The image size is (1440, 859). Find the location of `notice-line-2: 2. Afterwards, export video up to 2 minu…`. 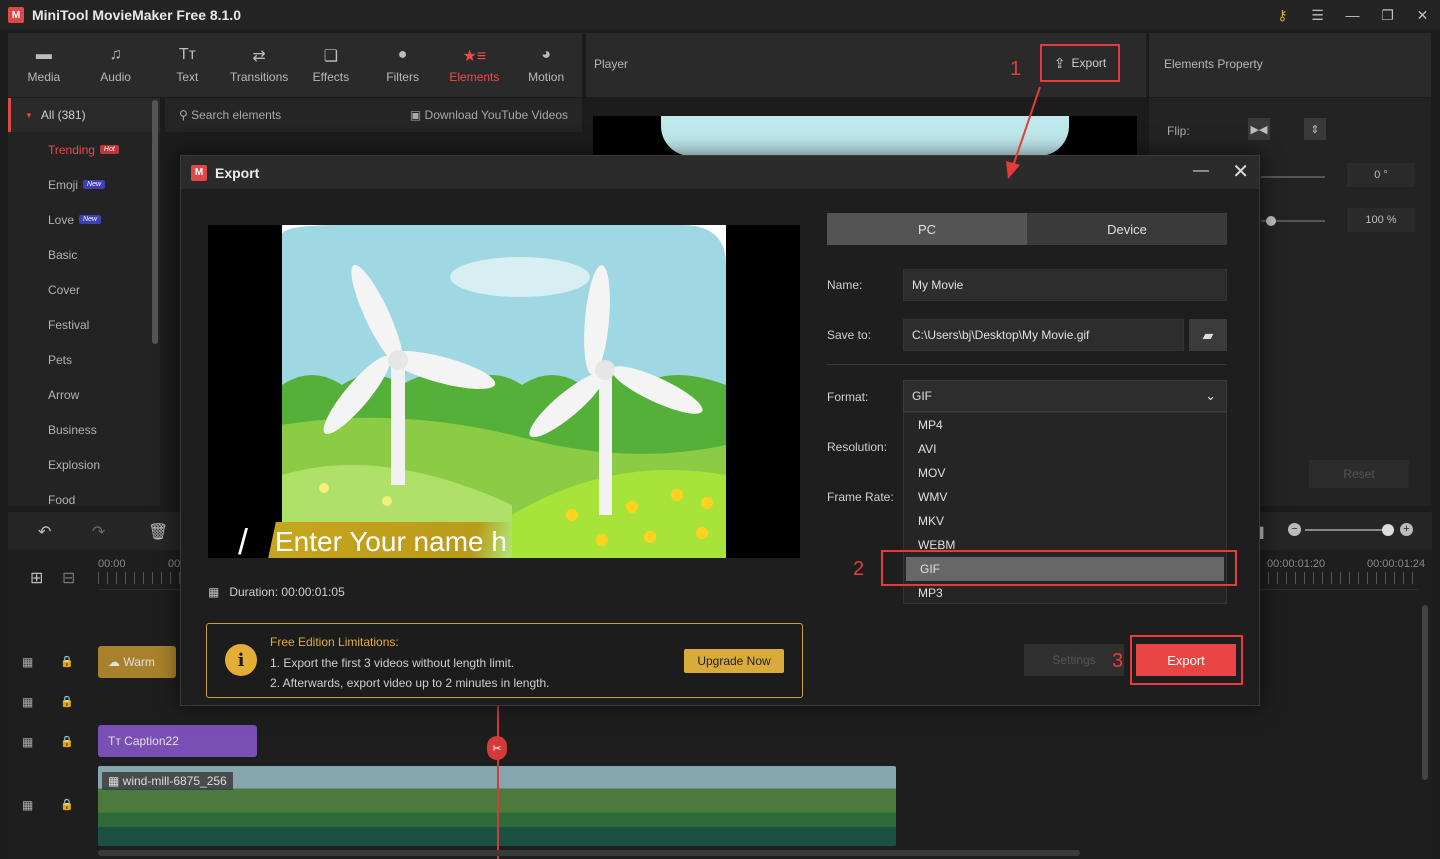

notice-line-2: 2. Afterwards, export video up to 2 minu… is located at coordinates (410, 683).